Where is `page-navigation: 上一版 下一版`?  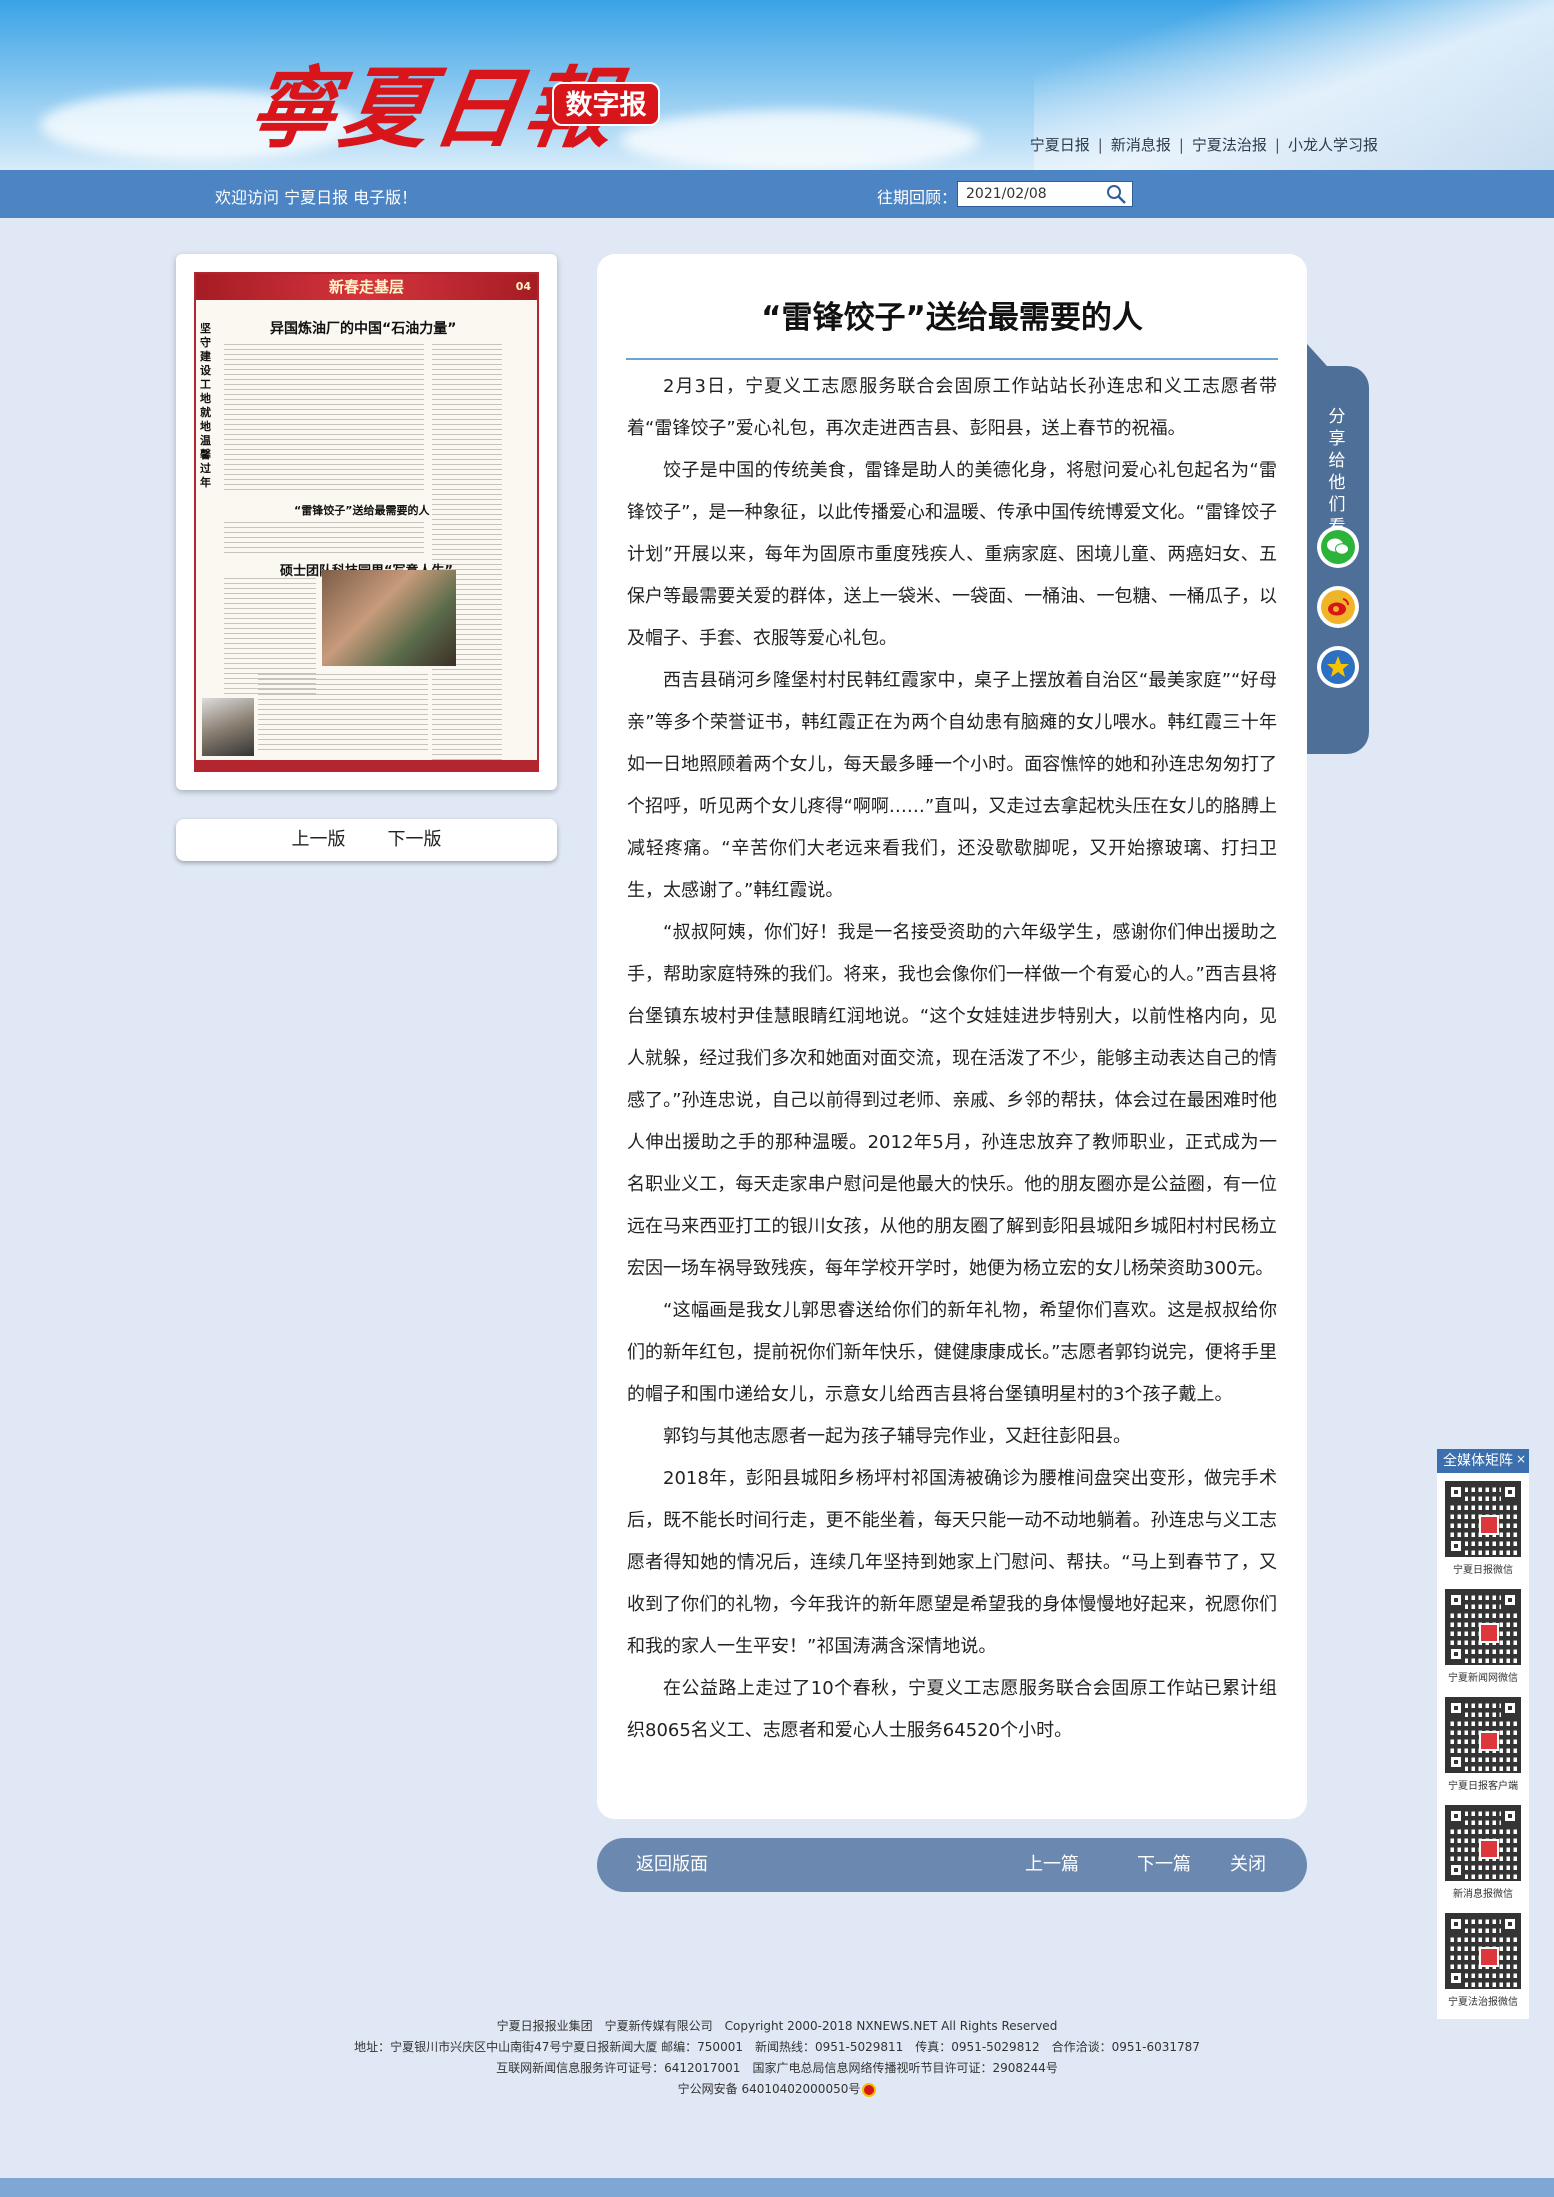 page-navigation: 上一版 下一版 is located at coordinates (366, 840).